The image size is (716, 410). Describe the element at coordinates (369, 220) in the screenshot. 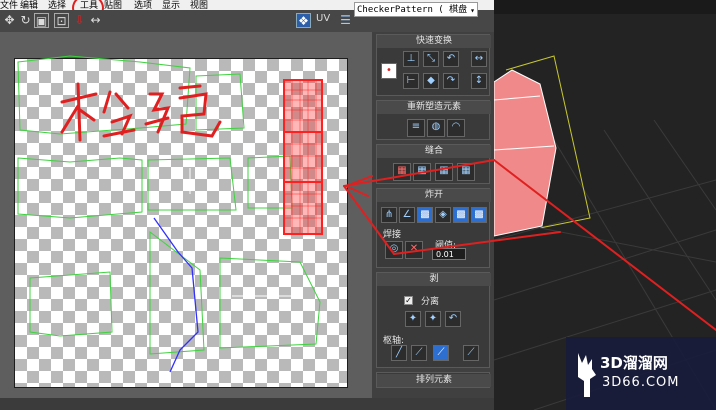

I see `arrow-to-weld` at that location.